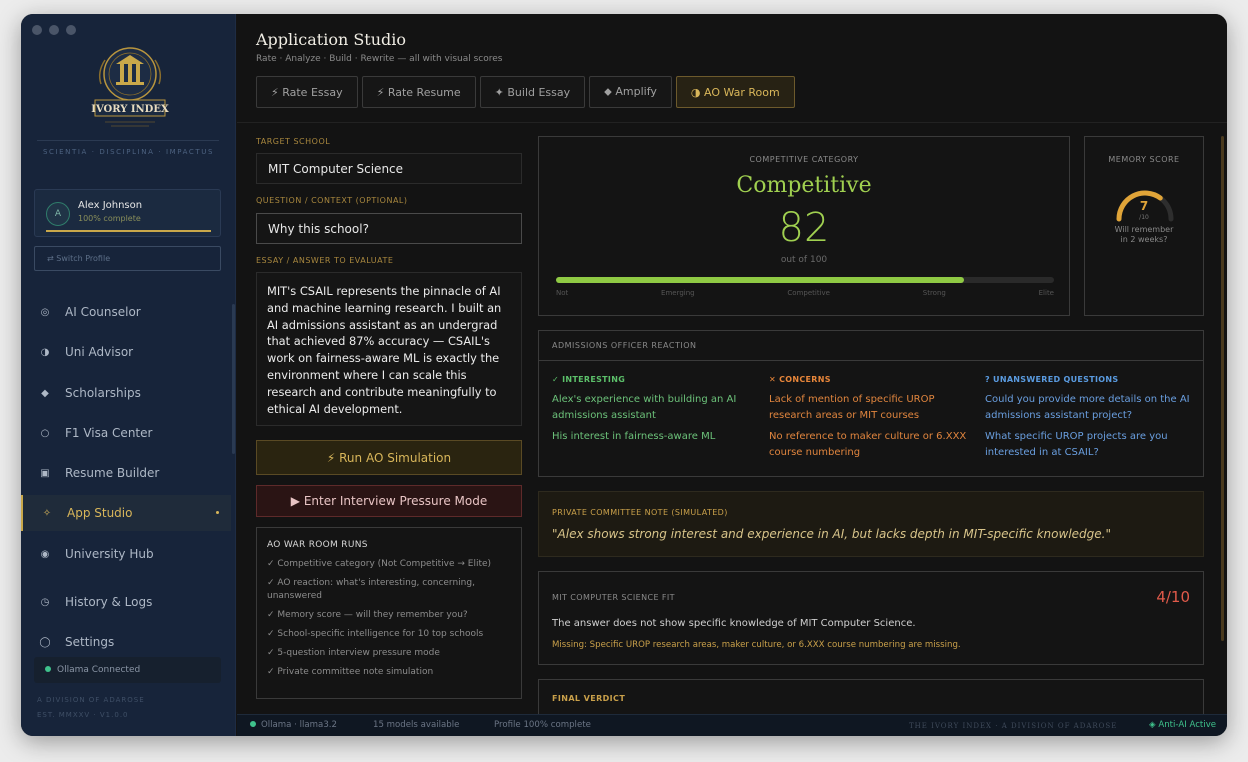 The height and width of the screenshot is (762, 1248). I want to click on question-label: QUESTION / CONTEXT (OPTIONAL), so click(332, 200).